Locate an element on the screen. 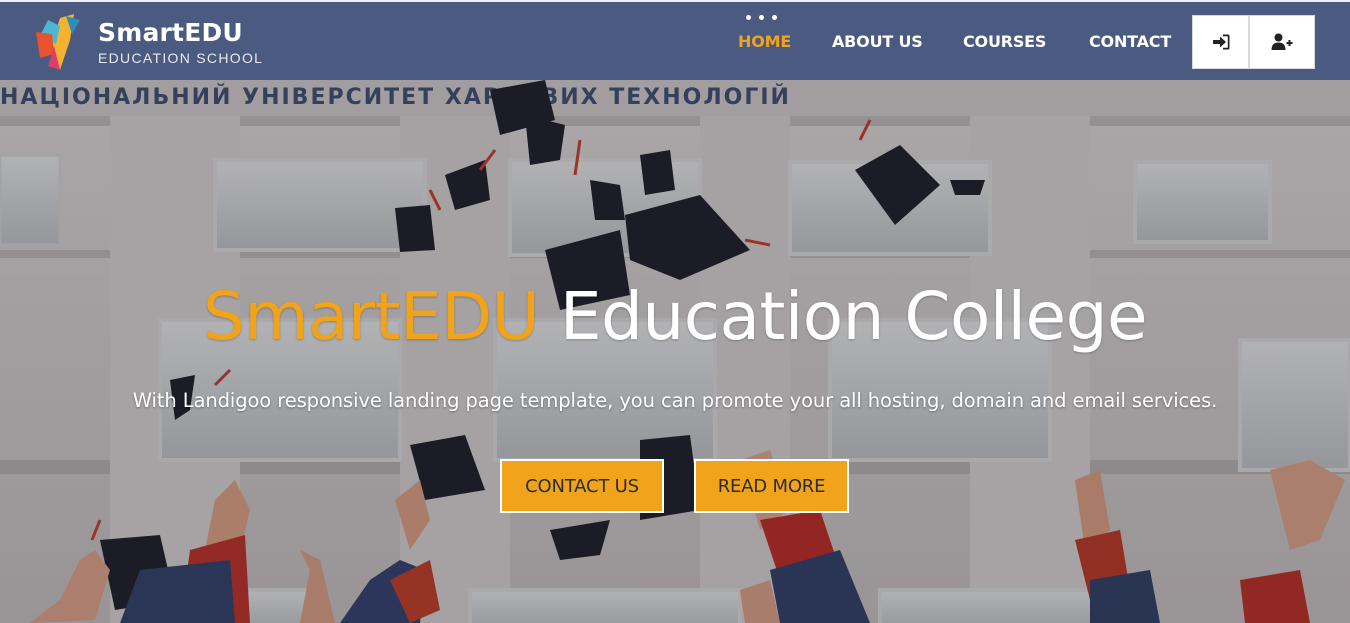 Image resolution: width=1350 pixels, height=623 pixels. brand: SmartEDU EDUCATION SCHOOL is located at coordinates (146, 42).